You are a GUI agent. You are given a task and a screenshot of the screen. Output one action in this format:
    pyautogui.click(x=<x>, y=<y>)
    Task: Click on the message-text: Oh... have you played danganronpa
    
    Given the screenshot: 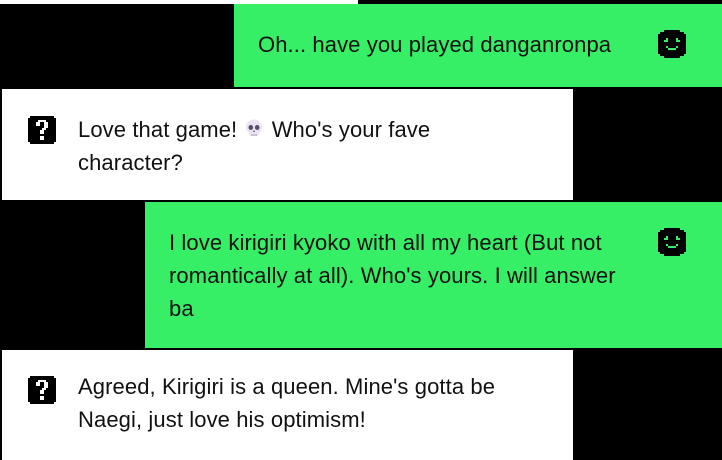 What is the action you would take?
    pyautogui.click(x=435, y=44)
    